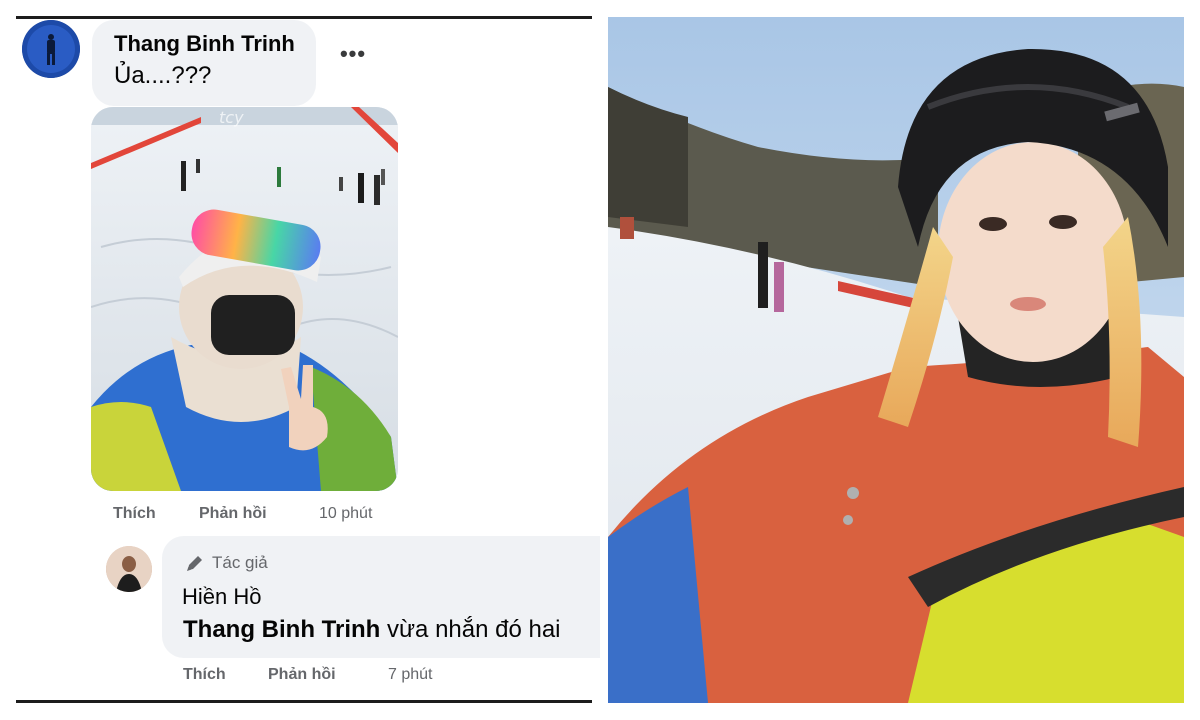 This screenshot has height=720, width=1200. What do you see at coordinates (353, 54) in the screenshot?
I see `more-options-icon: •••` at bounding box center [353, 54].